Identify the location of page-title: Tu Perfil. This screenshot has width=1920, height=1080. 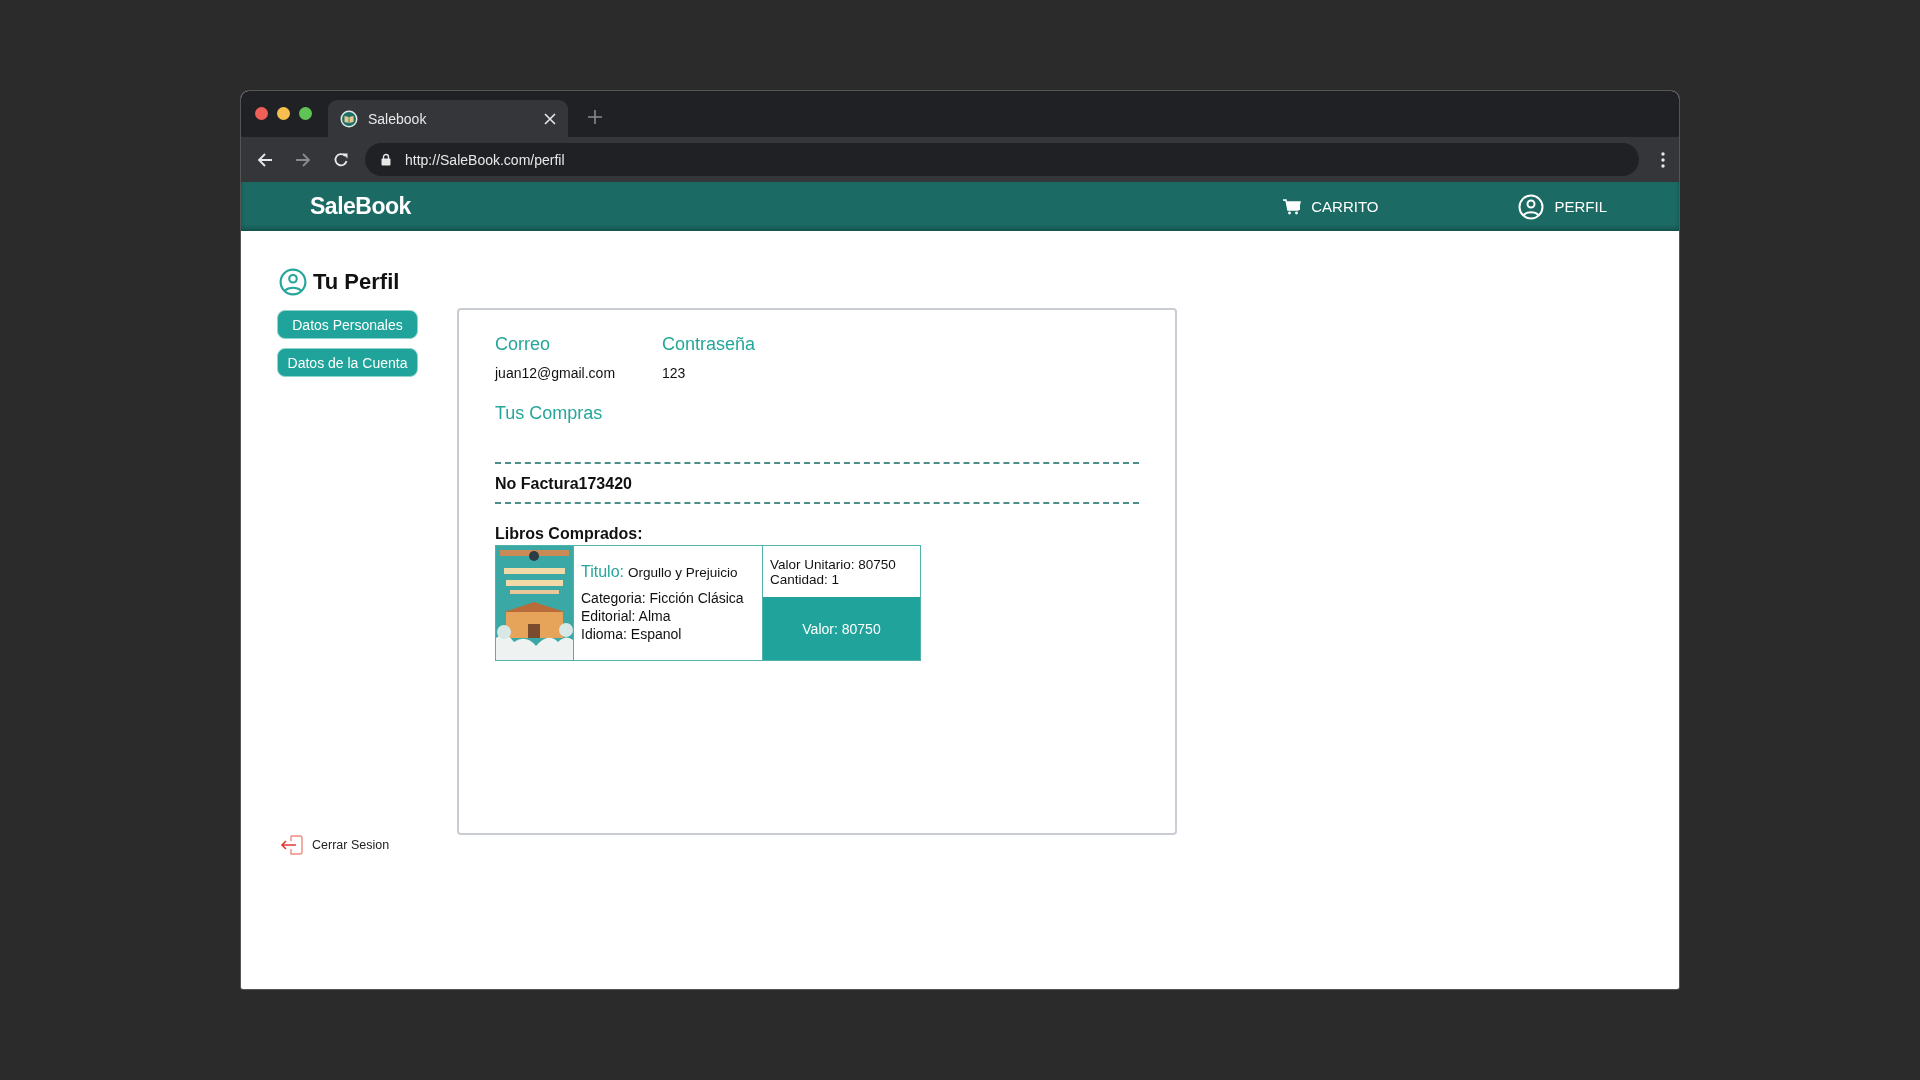
(356, 282).